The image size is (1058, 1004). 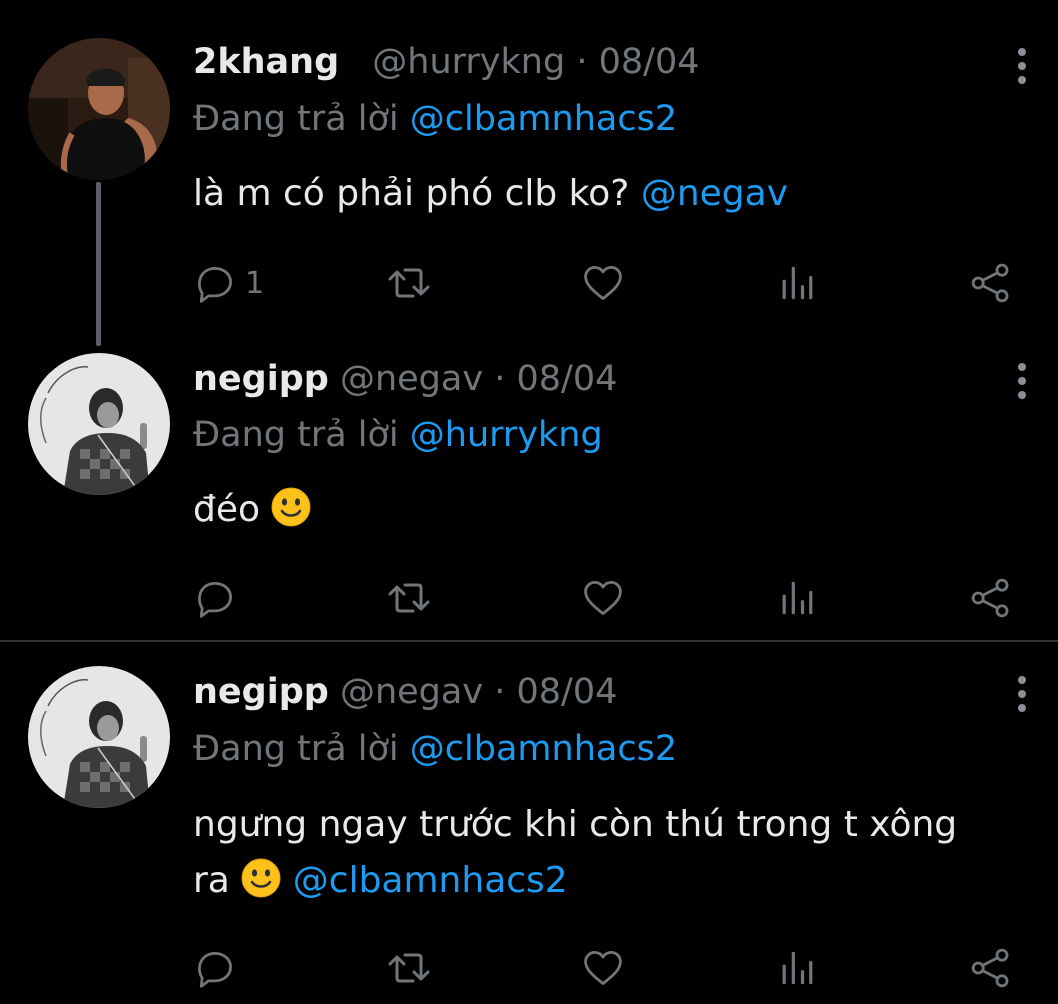 I want to click on share-button, so click(x=991, y=968).